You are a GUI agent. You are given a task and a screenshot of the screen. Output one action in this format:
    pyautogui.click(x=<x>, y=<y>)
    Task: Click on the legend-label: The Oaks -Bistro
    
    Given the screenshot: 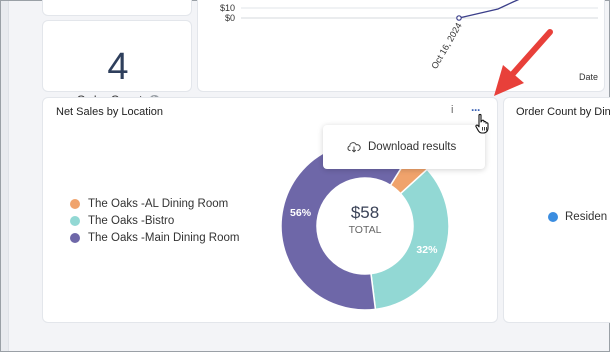 What is the action you would take?
    pyautogui.click(x=131, y=220)
    